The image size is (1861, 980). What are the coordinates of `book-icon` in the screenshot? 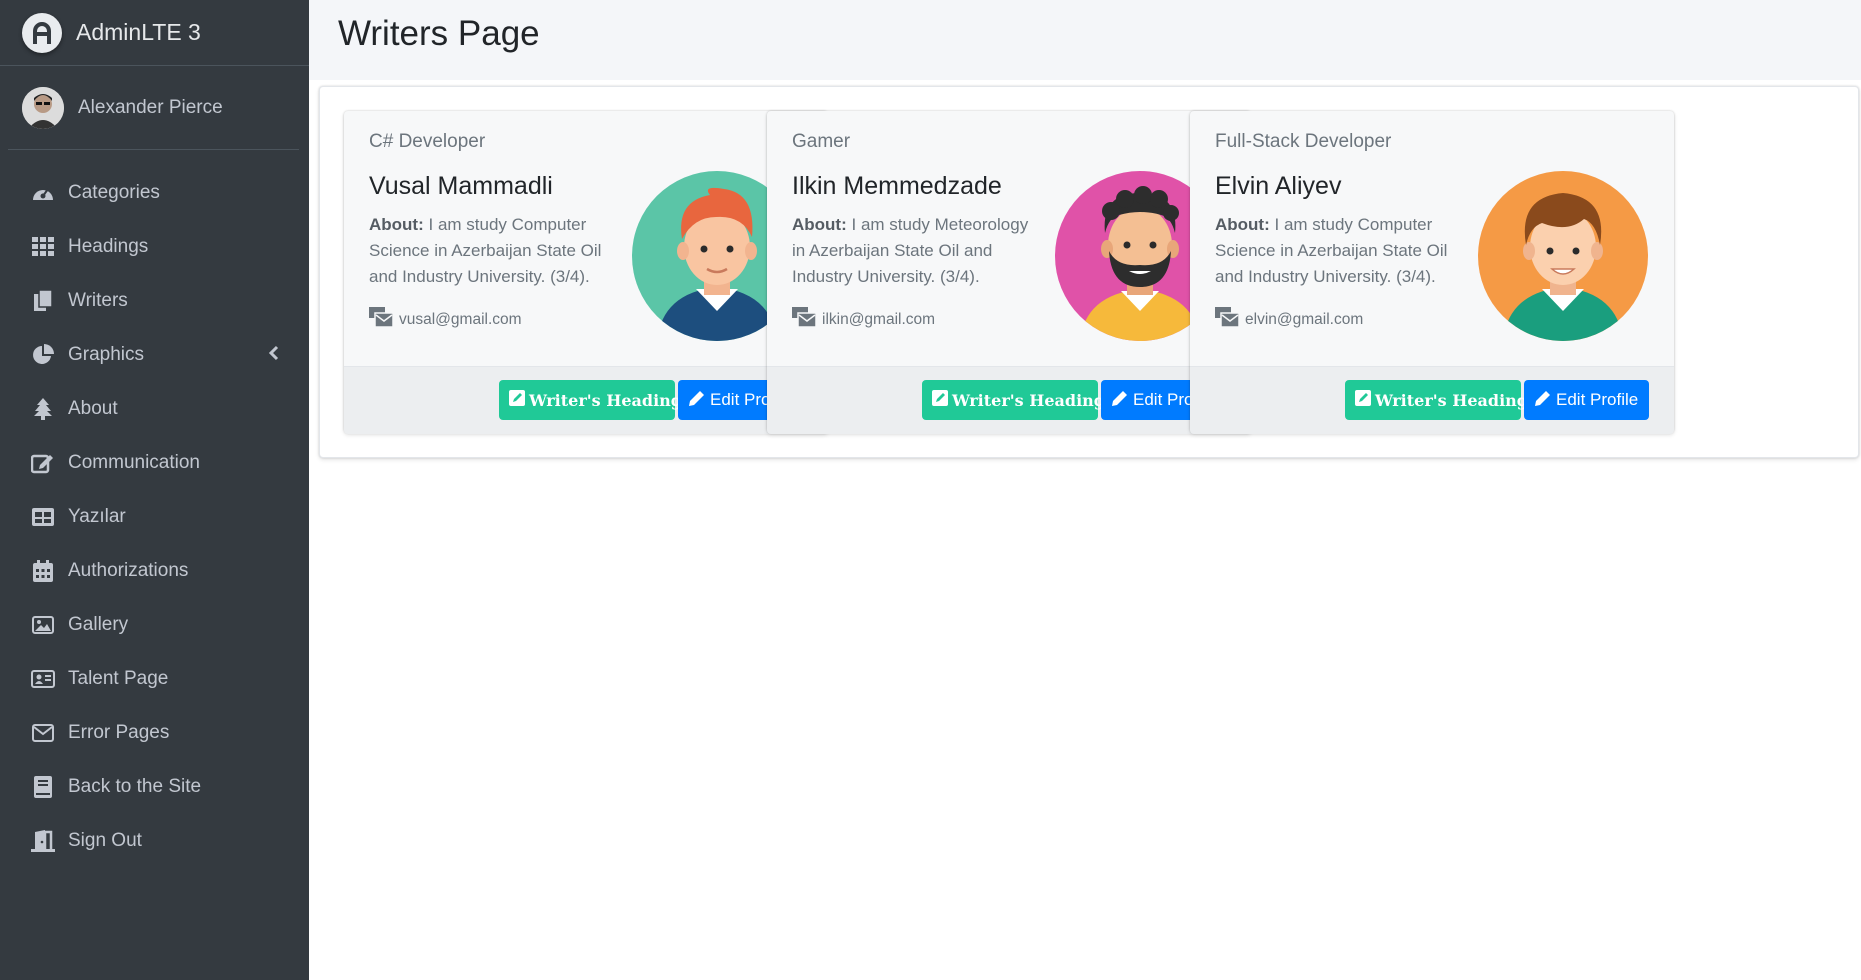 It's located at (43, 787).